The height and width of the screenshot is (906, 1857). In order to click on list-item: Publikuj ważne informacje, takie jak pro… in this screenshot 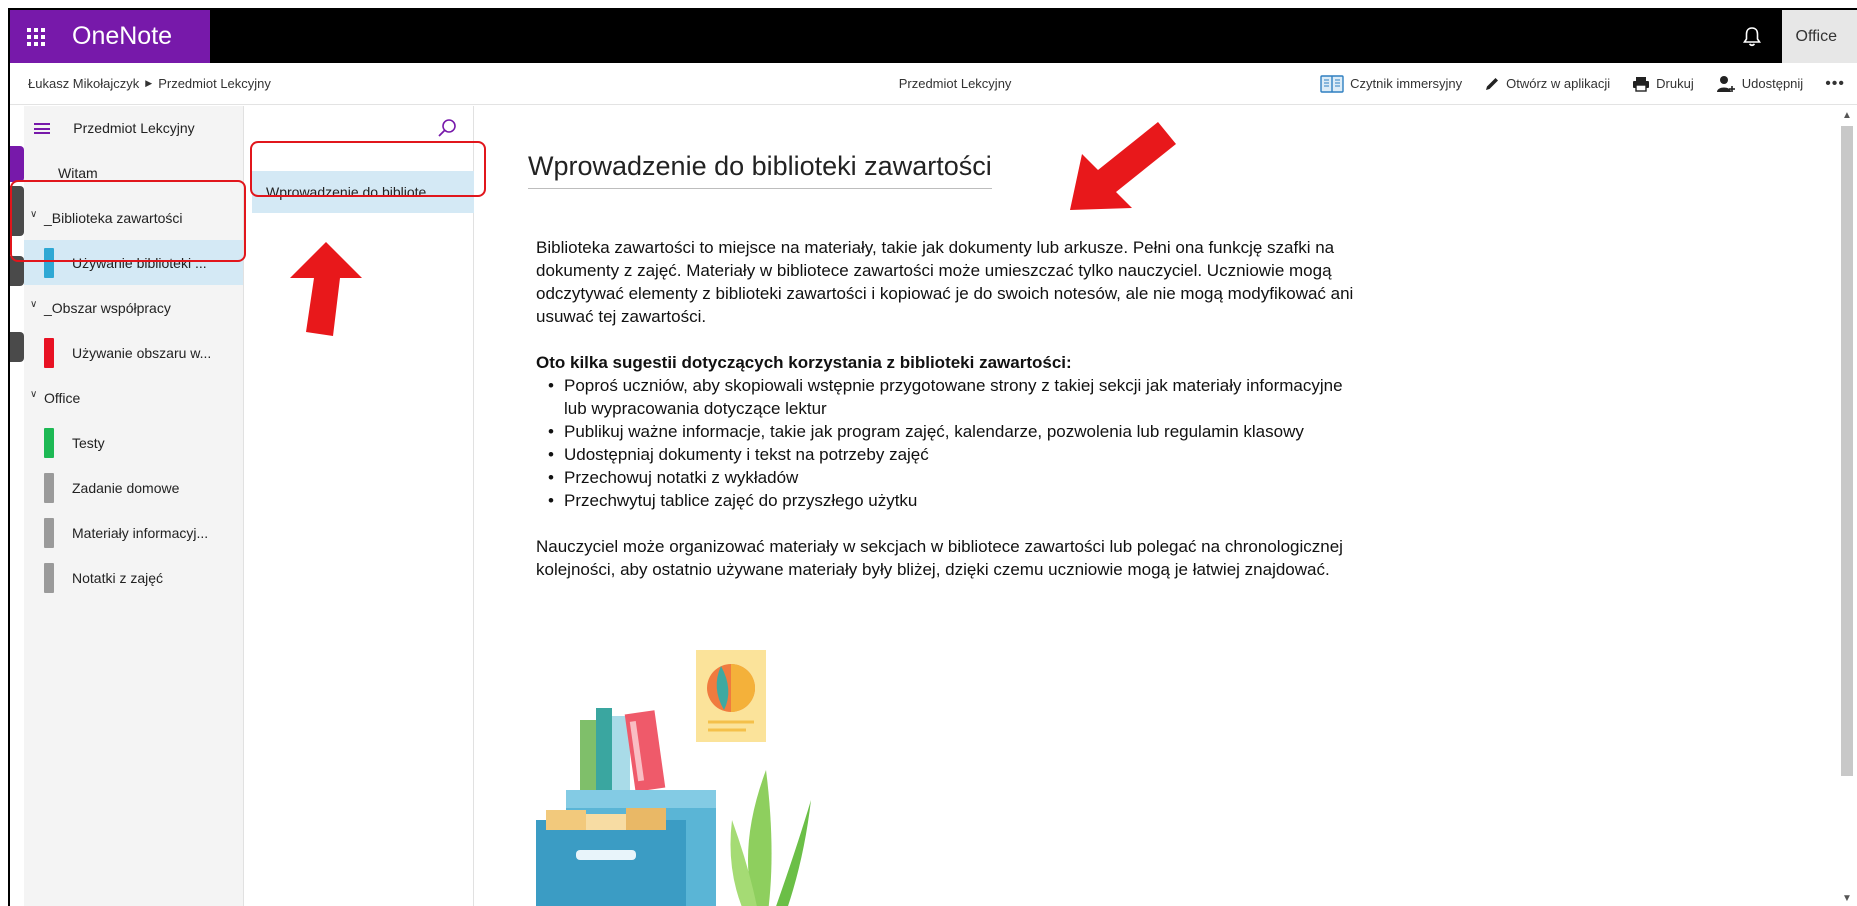, I will do `click(946, 431)`.